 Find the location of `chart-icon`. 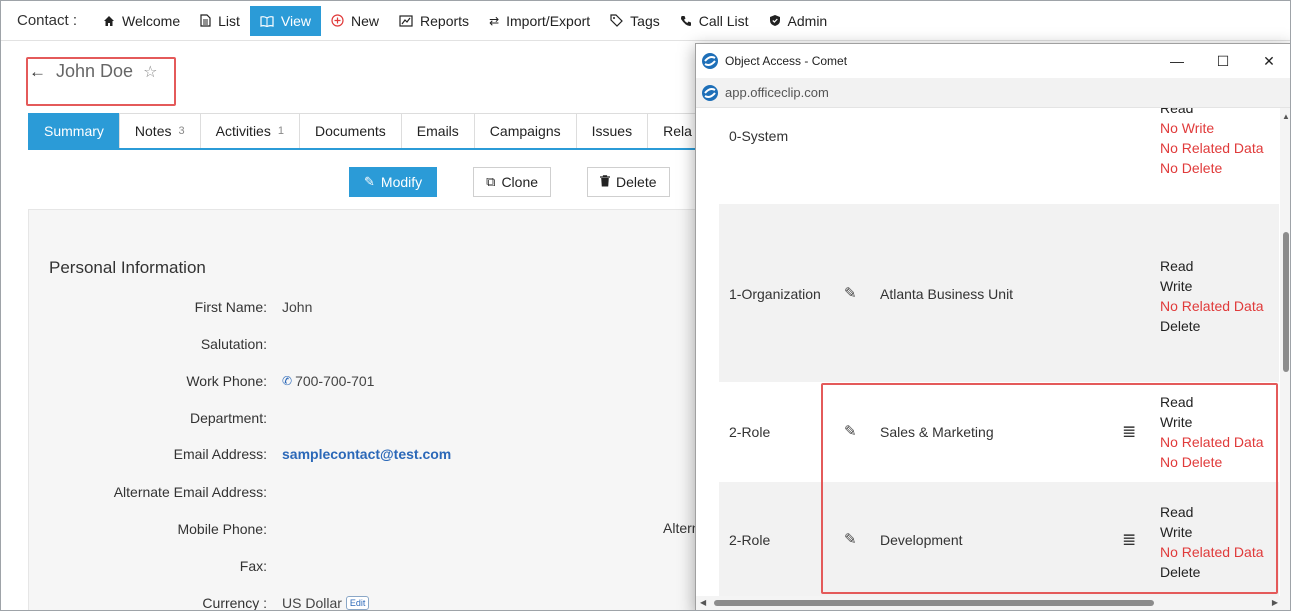

chart-icon is located at coordinates (406, 20).